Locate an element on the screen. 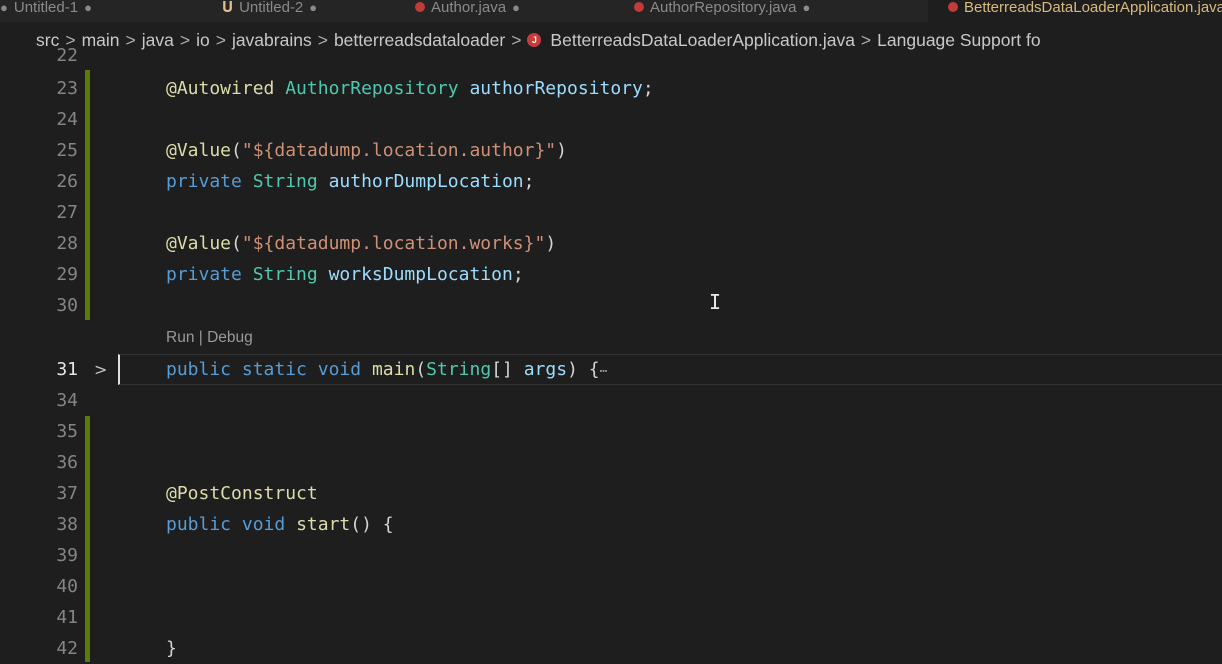 This screenshot has height=664, width=1222. code-token: [] is located at coordinates (507, 369).